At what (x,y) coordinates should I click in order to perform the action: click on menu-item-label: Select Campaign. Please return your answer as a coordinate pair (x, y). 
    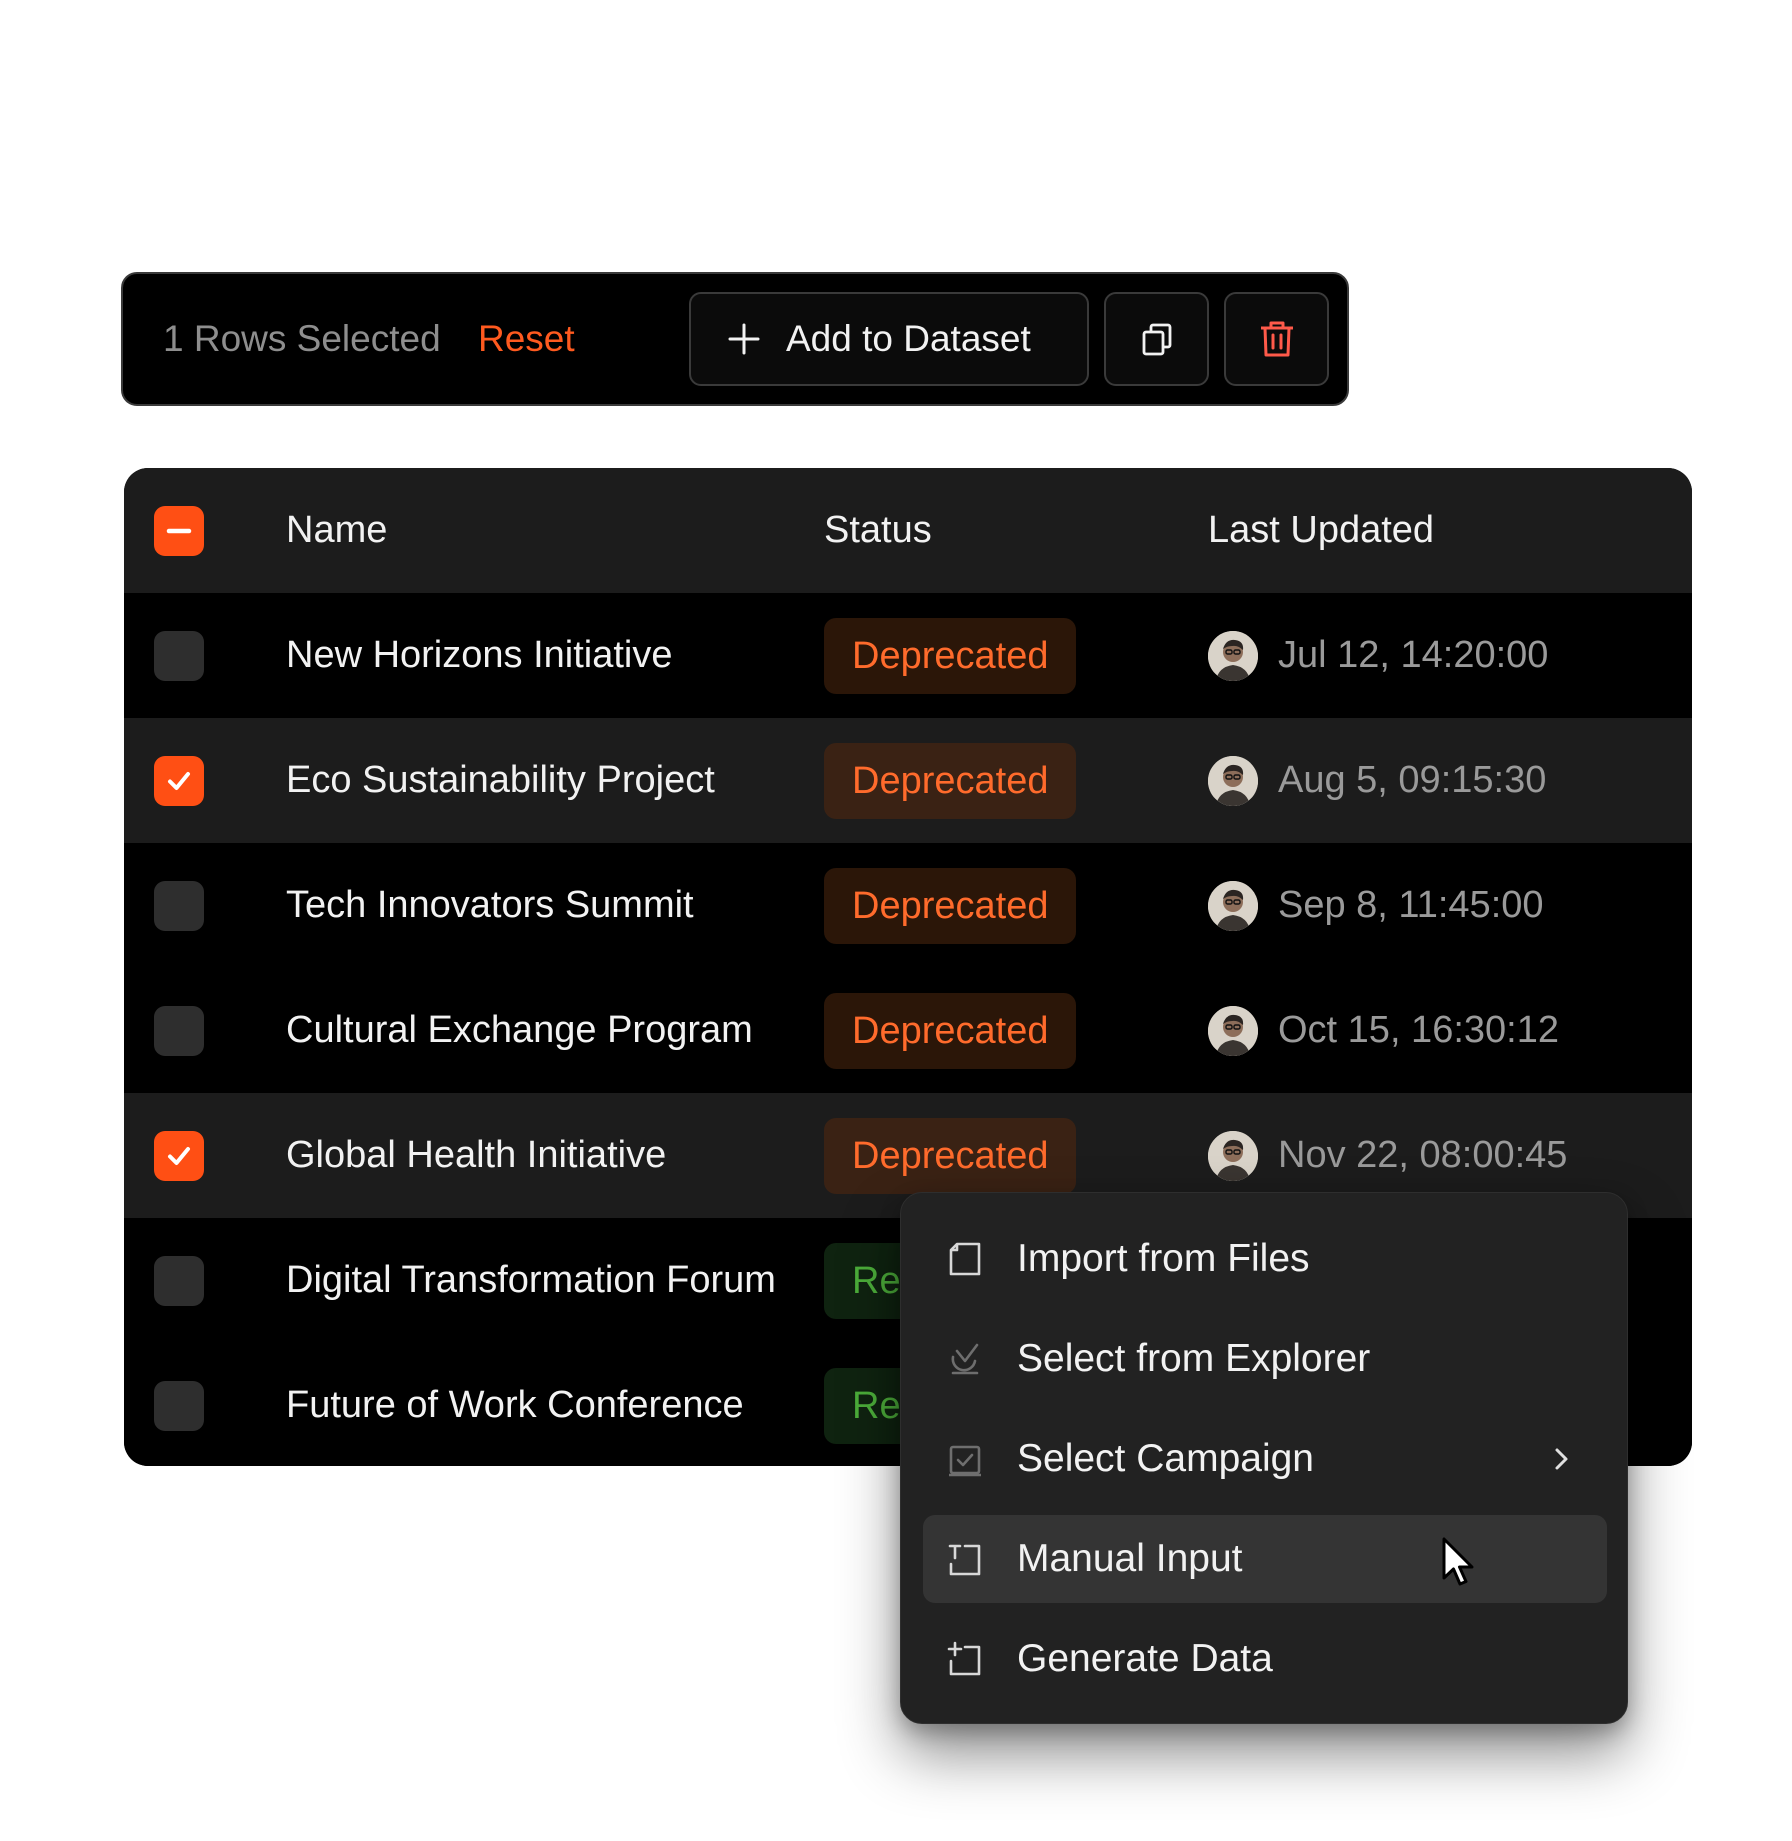
    Looking at the image, I should click on (1165, 1458).